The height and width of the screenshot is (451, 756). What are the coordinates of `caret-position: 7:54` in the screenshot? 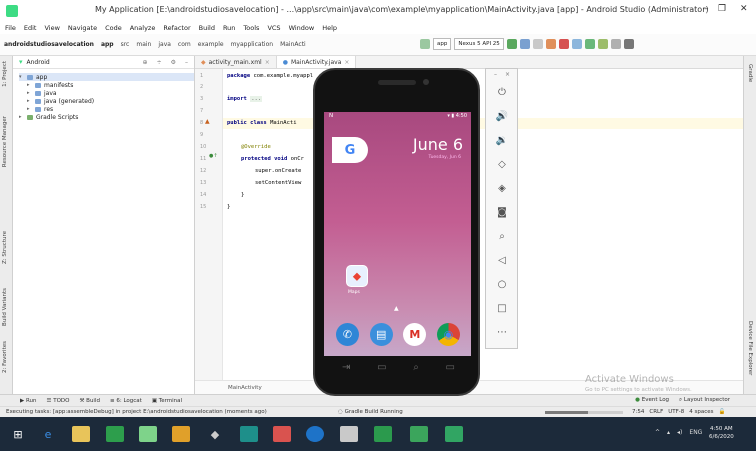 It's located at (638, 412).